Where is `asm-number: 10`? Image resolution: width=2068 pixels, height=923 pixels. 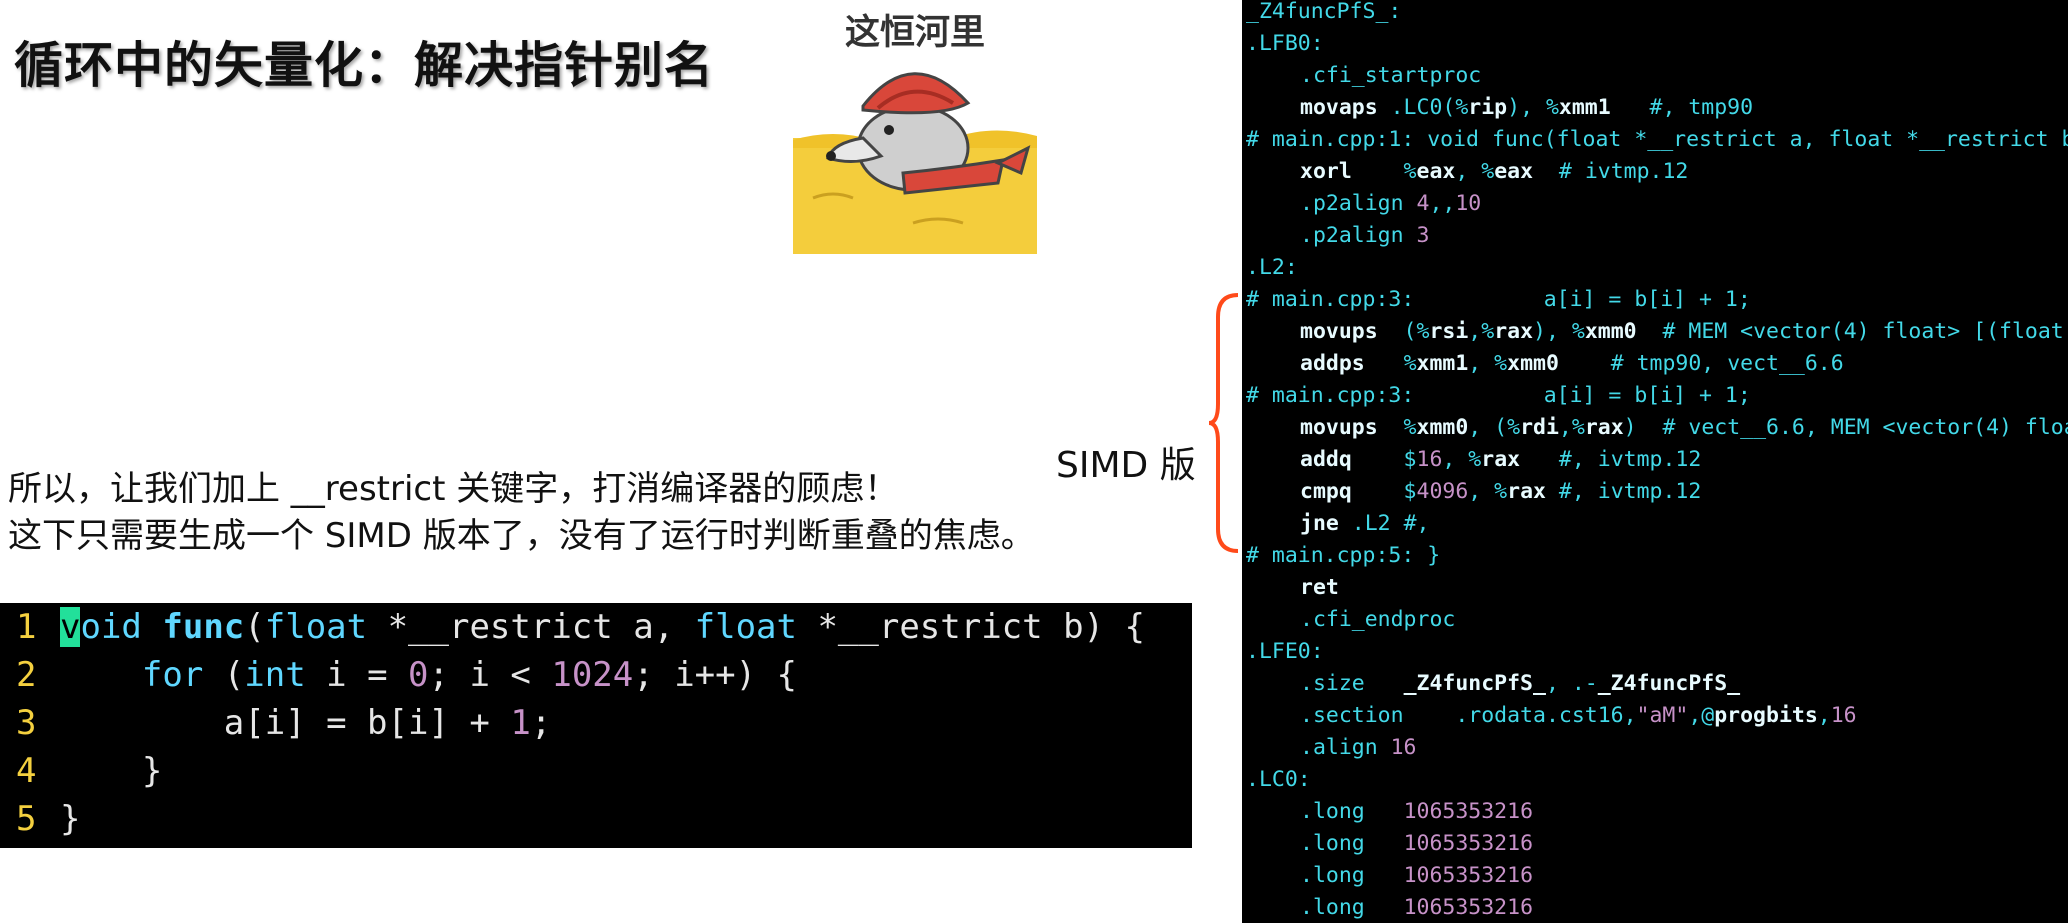 asm-number: 10 is located at coordinates (1468, 203).